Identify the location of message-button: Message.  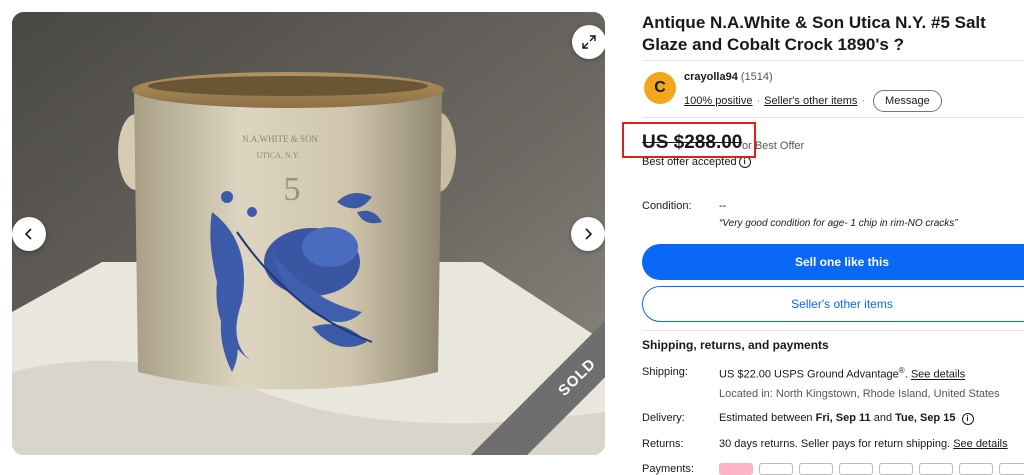
(907, 101).